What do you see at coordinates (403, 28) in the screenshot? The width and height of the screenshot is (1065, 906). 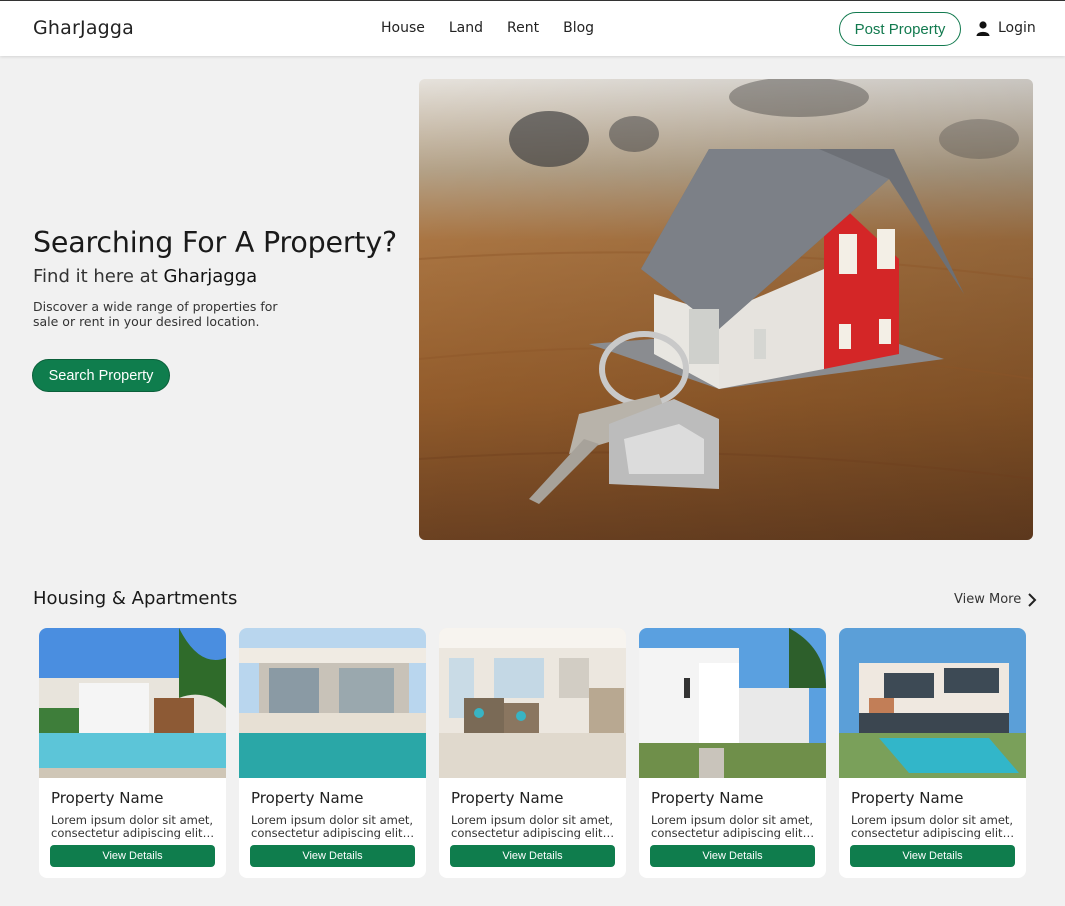 I see `nav-link-house: House` at bounding box center [403, 28].